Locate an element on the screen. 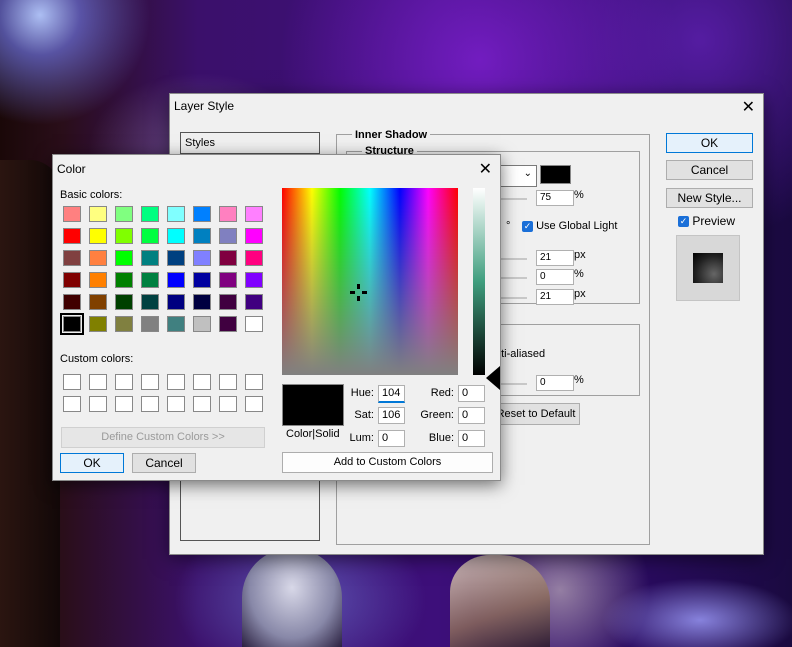 This screenshot has height=647, width=792. styles-header: Styles is located at coordinates (250, 143).